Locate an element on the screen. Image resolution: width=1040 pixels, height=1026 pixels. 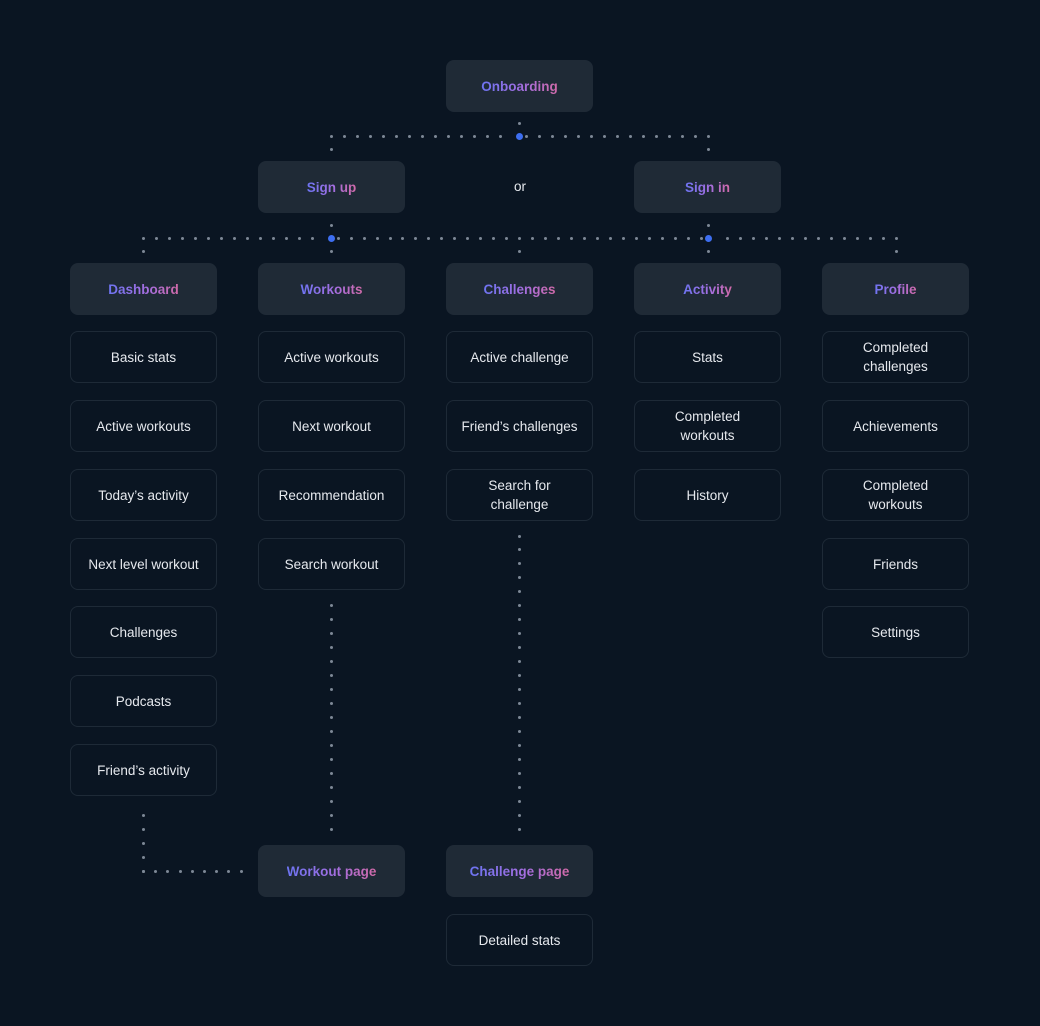
profile-item: Completed workouts is located at coordinates (895, 495).